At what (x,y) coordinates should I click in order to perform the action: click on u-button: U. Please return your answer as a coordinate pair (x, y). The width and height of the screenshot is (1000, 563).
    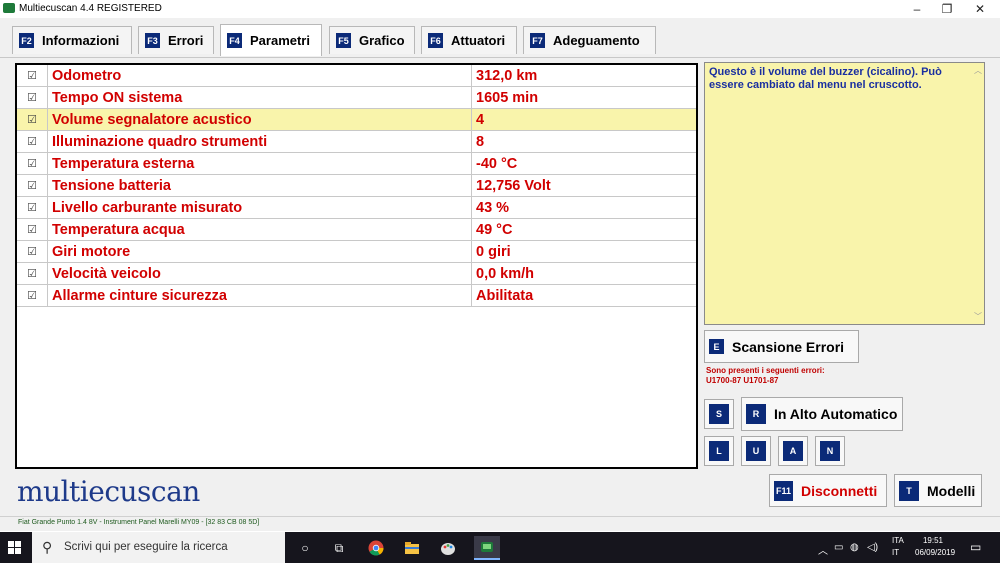
    Looking at the image, I should click on (756, 451).